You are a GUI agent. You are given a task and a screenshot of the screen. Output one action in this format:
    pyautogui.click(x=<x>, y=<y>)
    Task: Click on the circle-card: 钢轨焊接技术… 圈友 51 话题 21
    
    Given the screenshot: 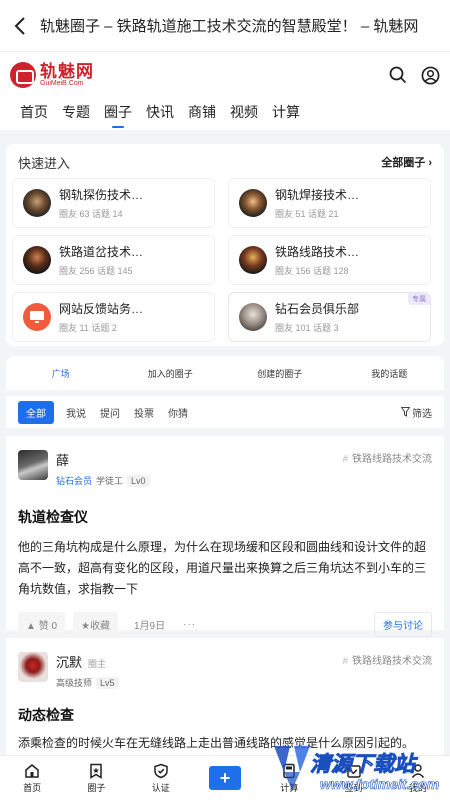 What is the action you would take?
    pyautogui.click(x=329, y=203)
    